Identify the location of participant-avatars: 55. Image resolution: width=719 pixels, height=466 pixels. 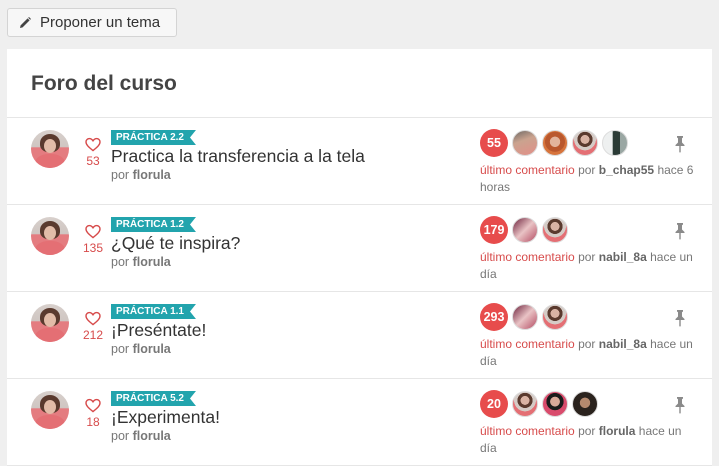
(587, 143).